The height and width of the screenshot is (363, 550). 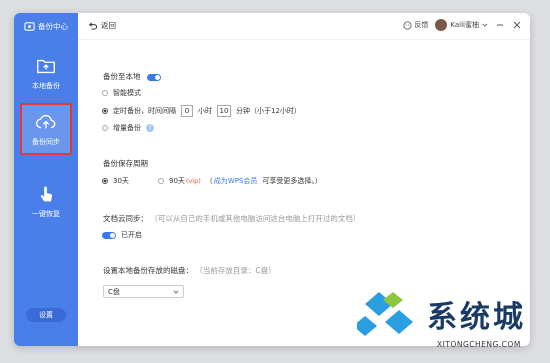 I want to click on option-smart-mode: 智能模式, so click(x=121, y=93).